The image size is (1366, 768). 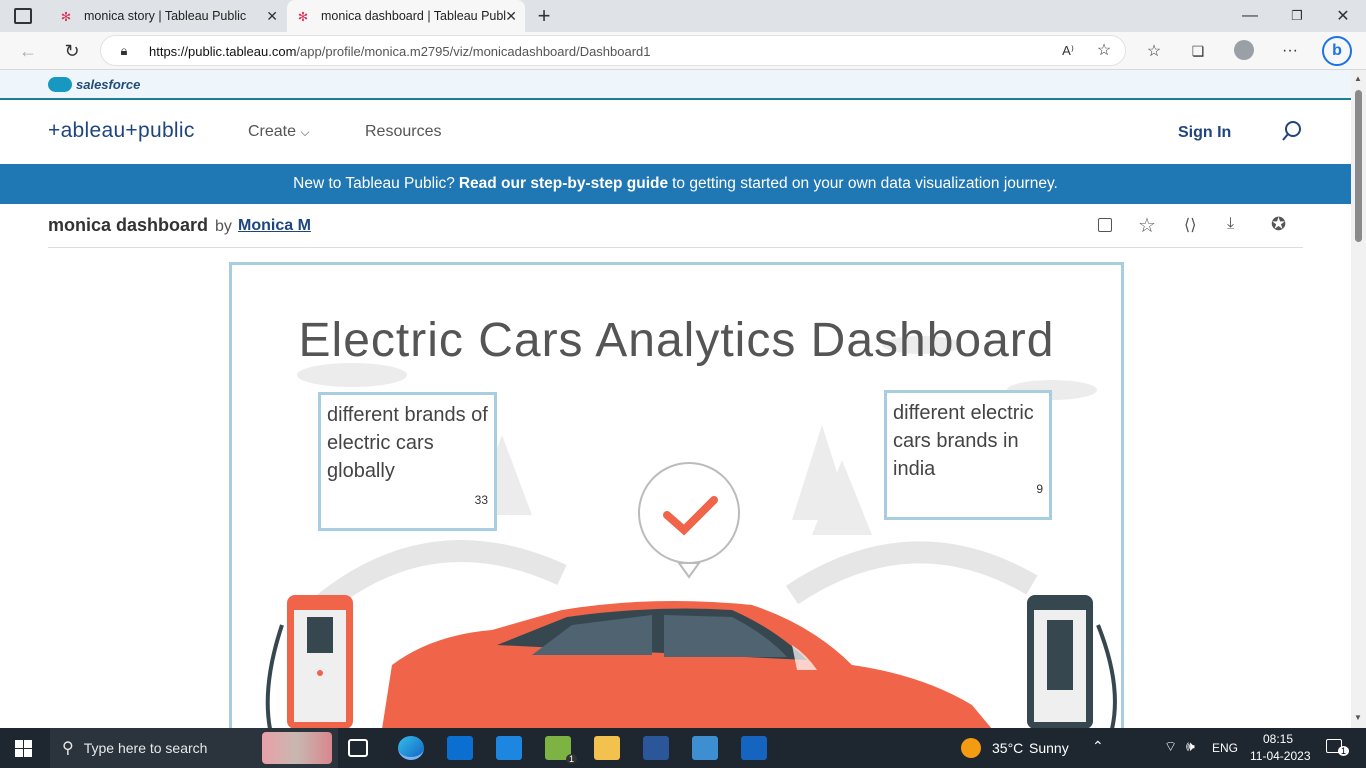 I want to click on notification-count: 1, so click(x=1344, y=751).